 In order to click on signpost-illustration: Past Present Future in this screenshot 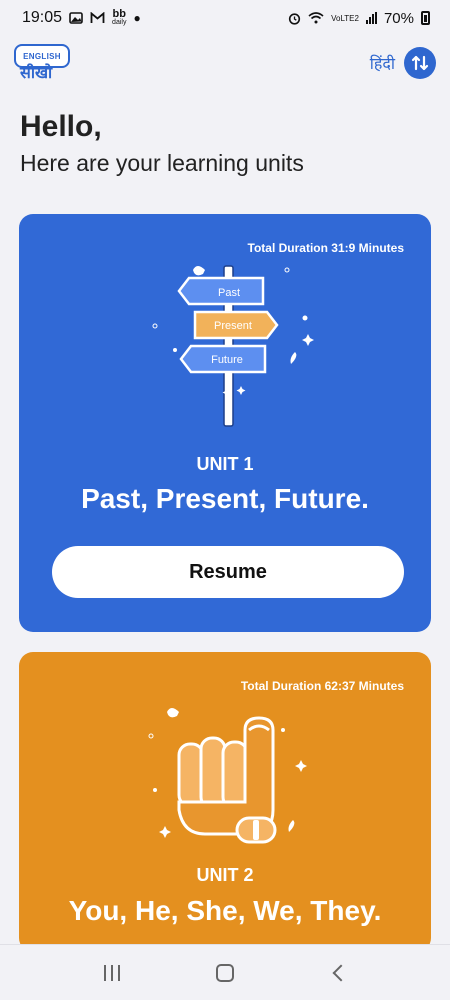, I will do `click(233, 346)`.